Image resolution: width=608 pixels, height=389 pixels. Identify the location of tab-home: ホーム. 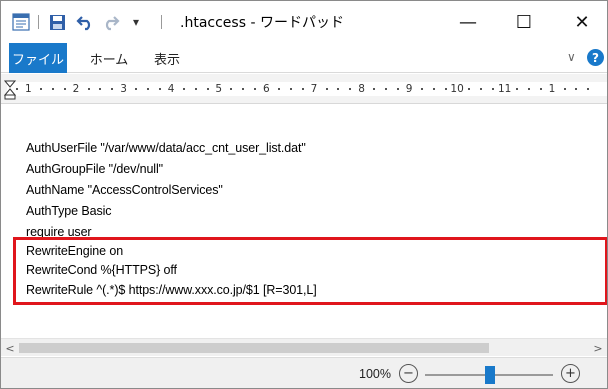
(109, 58).